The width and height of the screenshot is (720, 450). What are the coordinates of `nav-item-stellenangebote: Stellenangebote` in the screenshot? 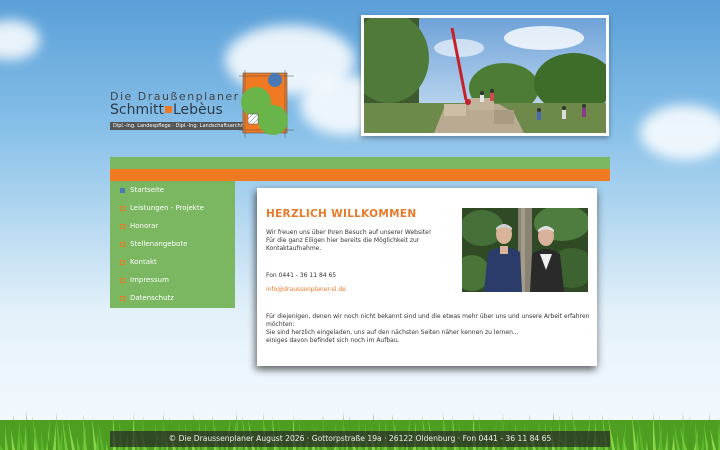 It's located at (153, 244).